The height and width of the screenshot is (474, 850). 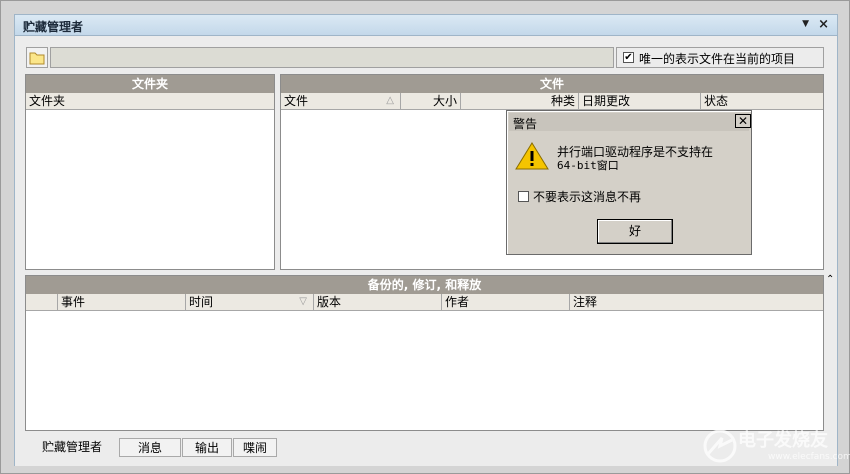 What do you see at coordinates (720, 446) in the screenshot?
I see `watermark-logo-icon` at bounding box center [720, 446].